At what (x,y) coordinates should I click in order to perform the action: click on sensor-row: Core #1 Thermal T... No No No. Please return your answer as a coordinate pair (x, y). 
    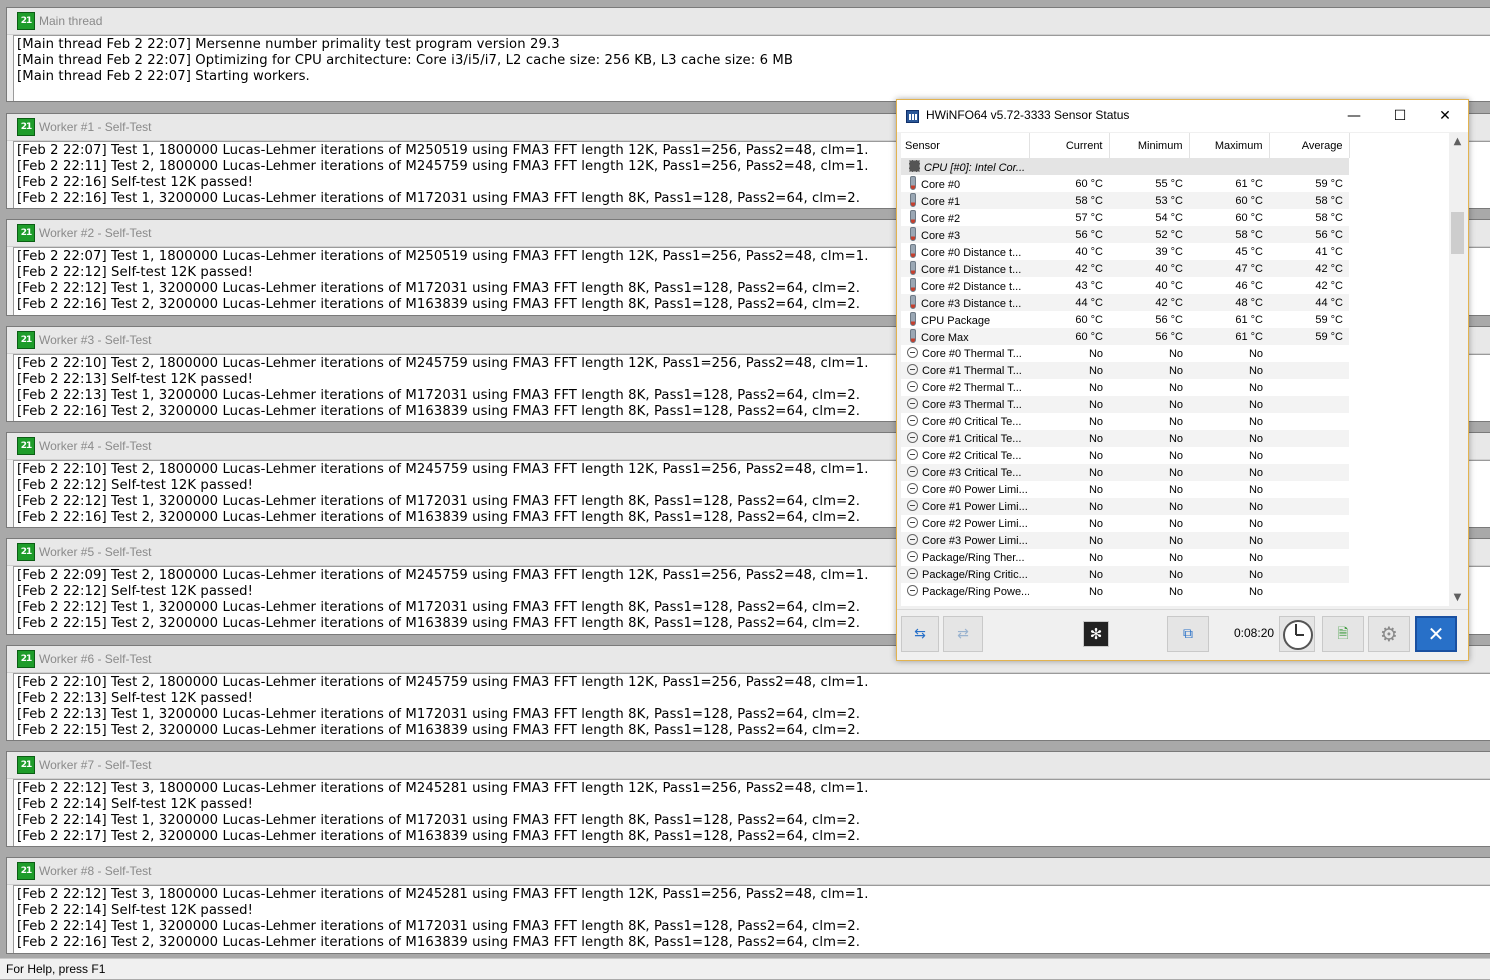
    Looking at the image, I should click on (1175, 370).